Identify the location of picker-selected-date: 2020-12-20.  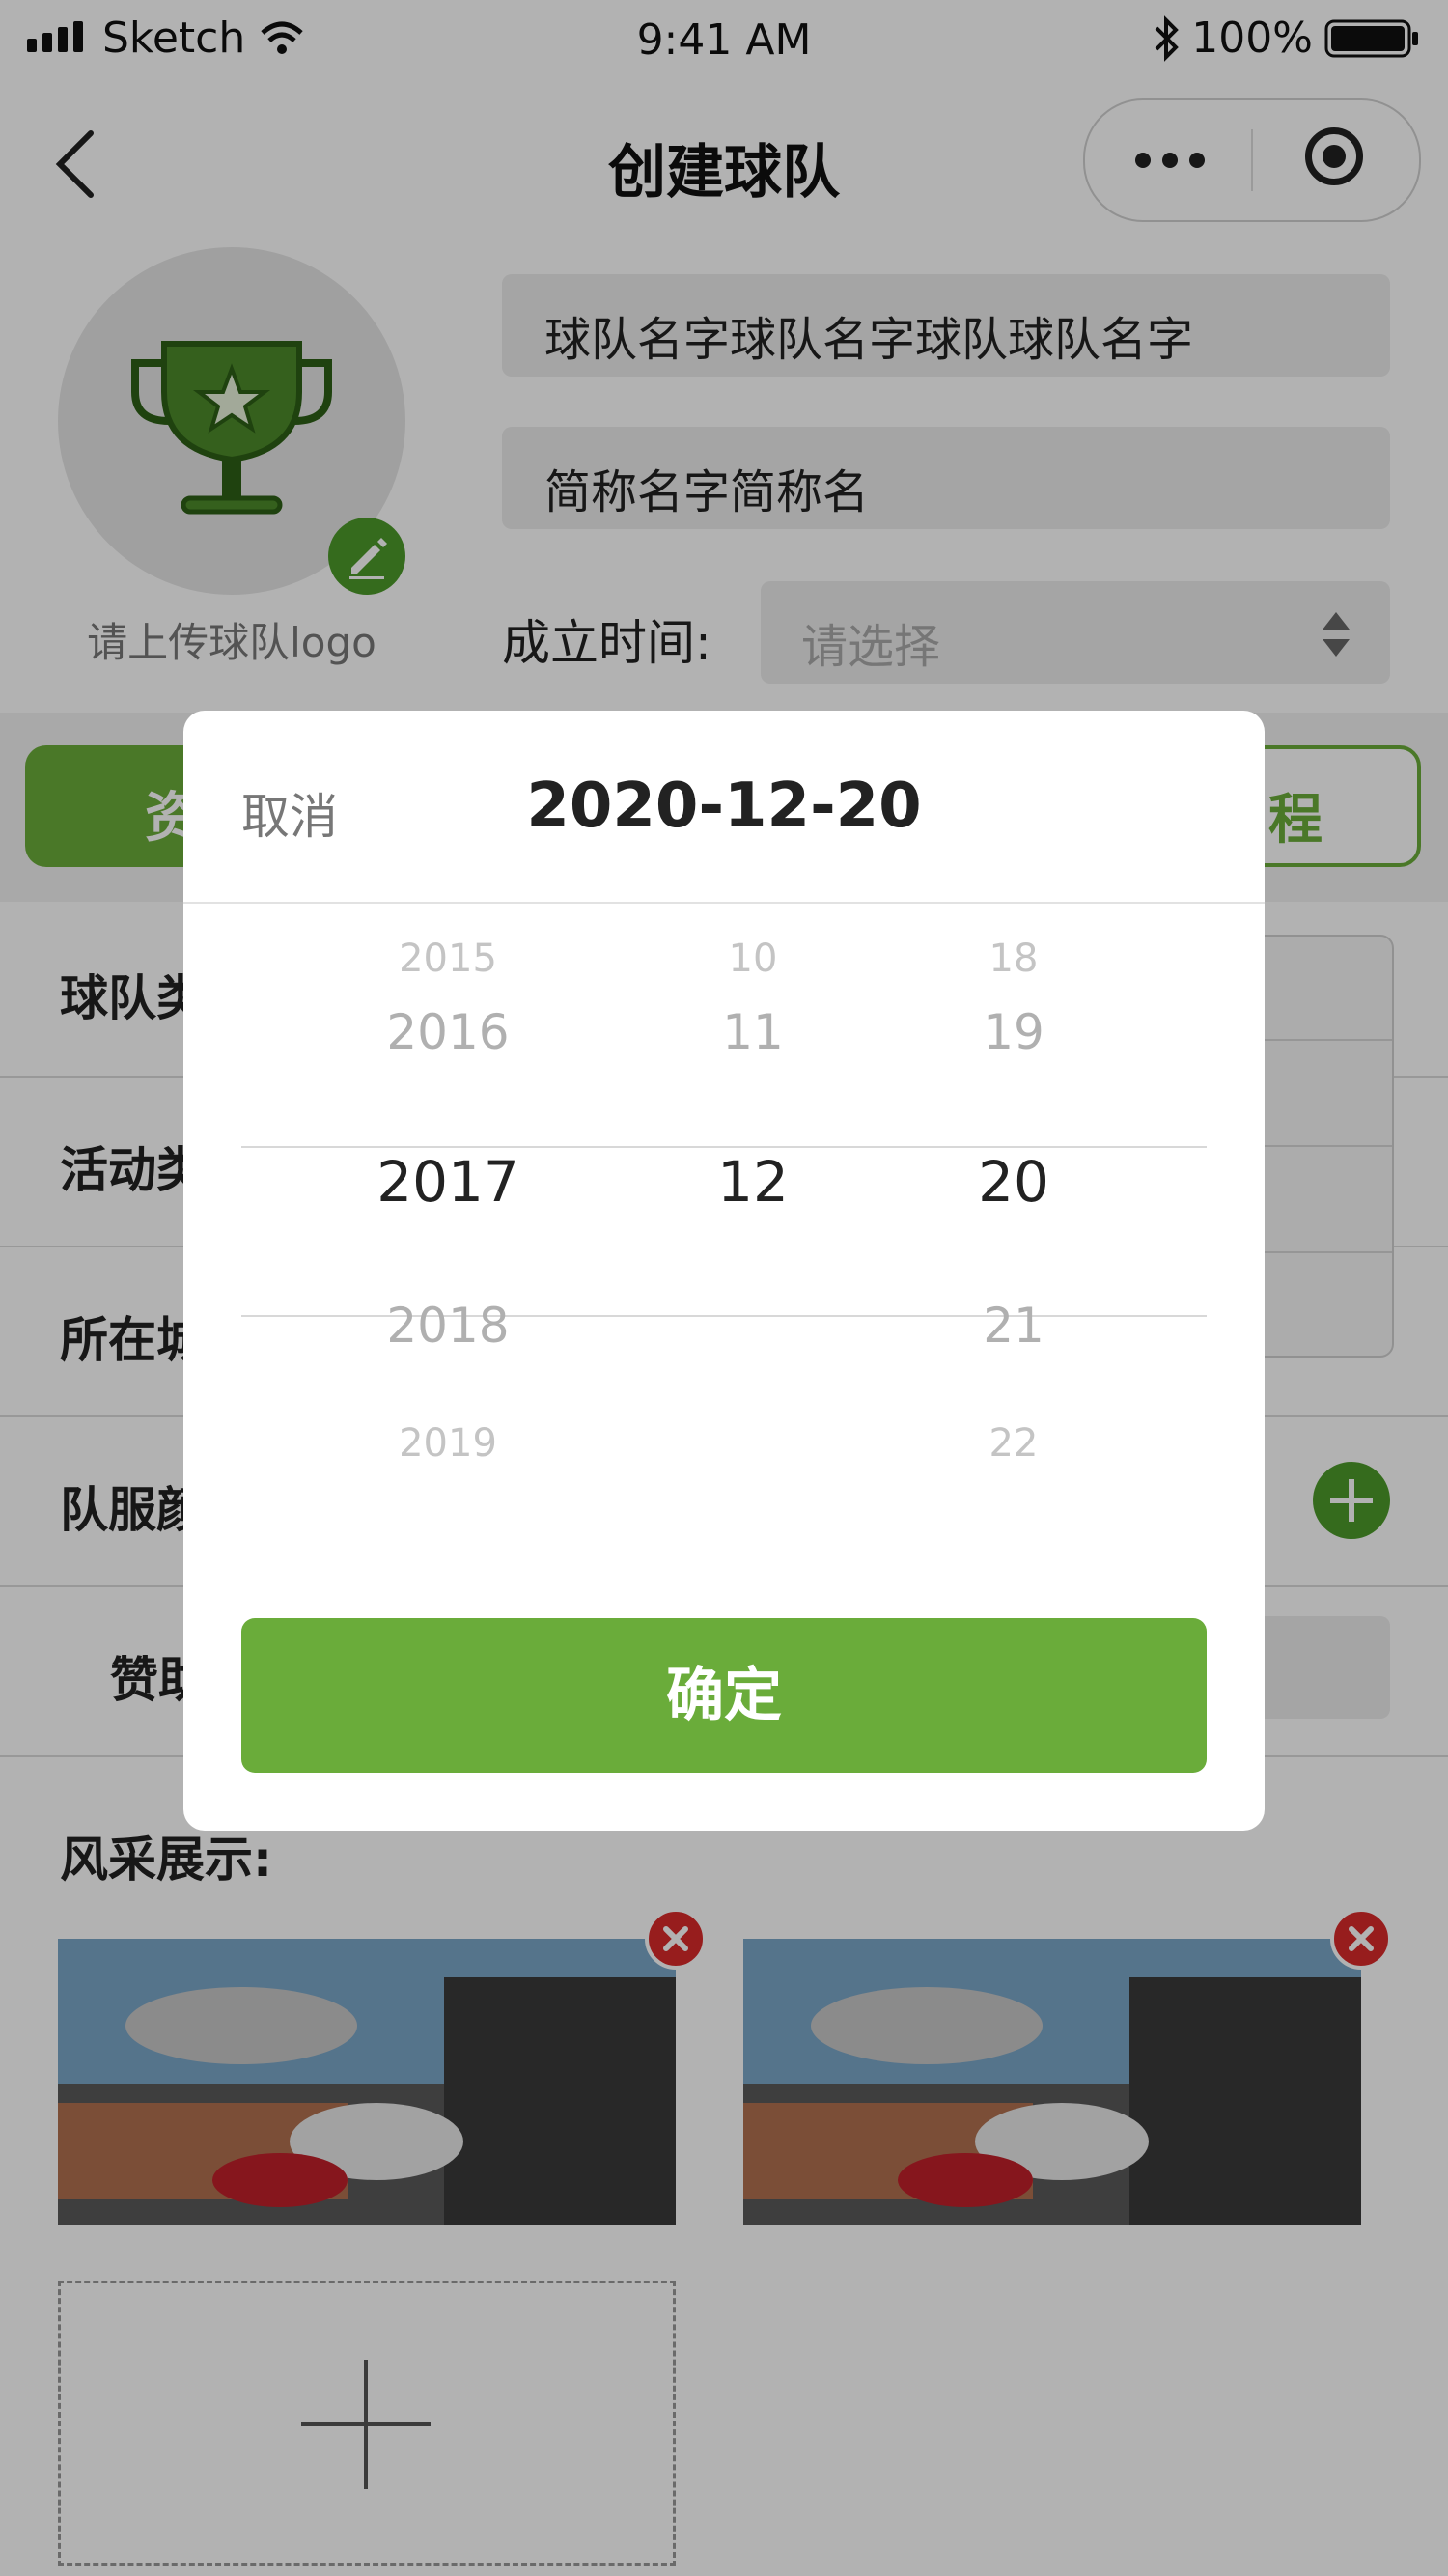
(724, 806).